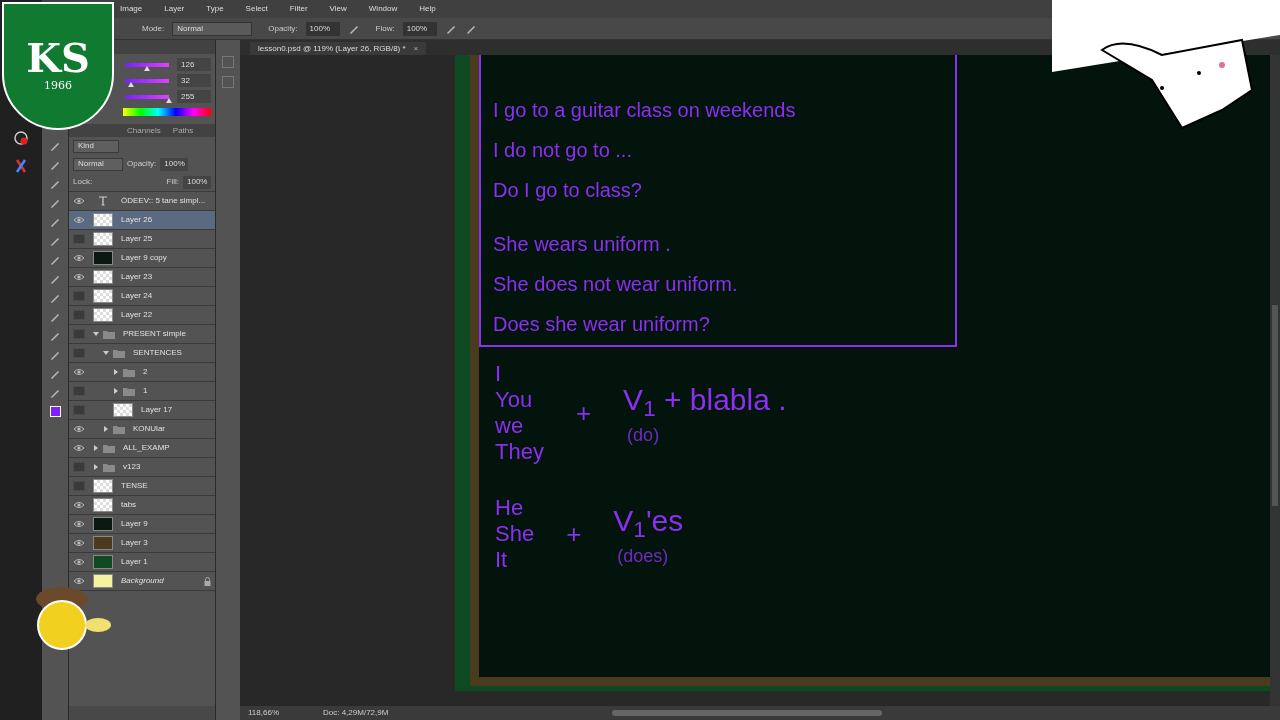 Image resolution: width=1280 pixels, height=720 pixels. I want to click on handwritten-pronoun: we, so click(510, 426).